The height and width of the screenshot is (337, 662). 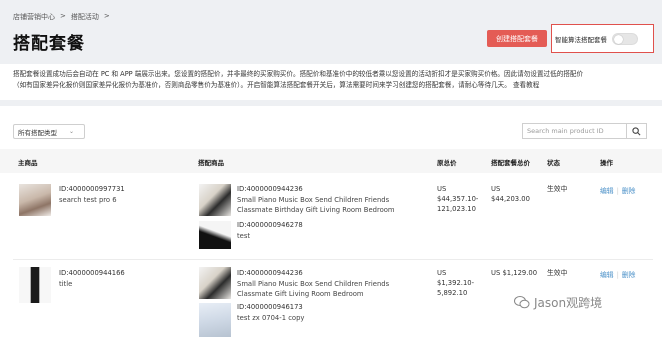 I want to click on original-price-range-end: 5,892.10, so click(x=452, y=293).